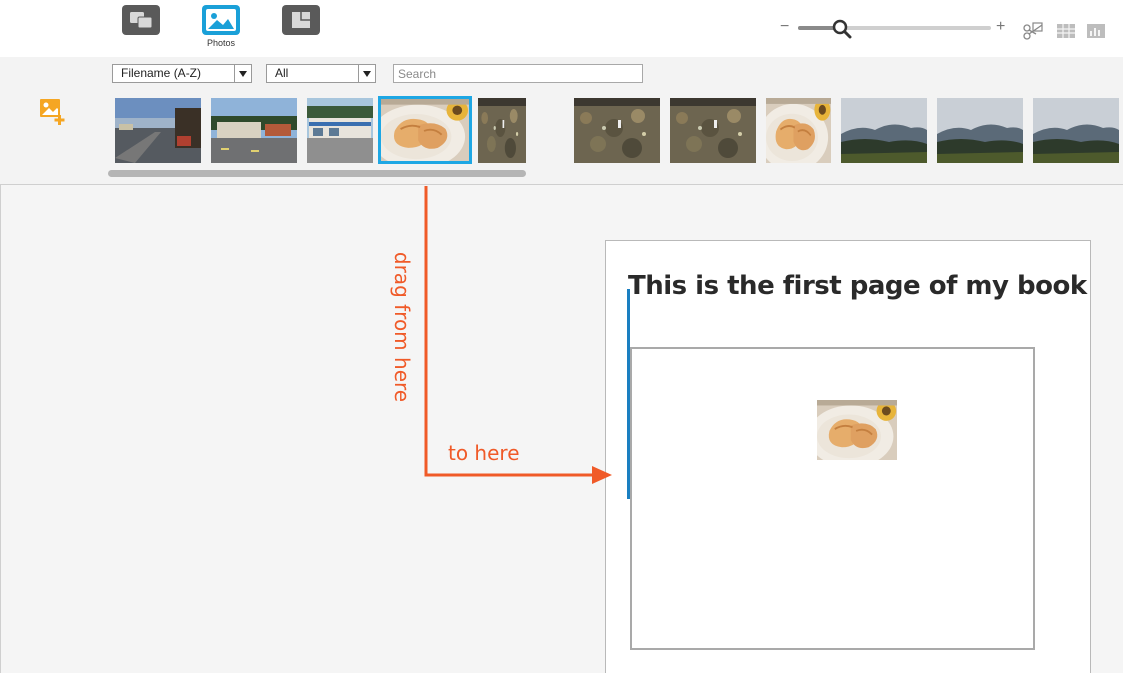 This screenshot has width=1123, height=673. What do you see at coordinates (842, 29) in the screenshot?
I see `zoom-slider-knob` at bounding box center [842, 29].